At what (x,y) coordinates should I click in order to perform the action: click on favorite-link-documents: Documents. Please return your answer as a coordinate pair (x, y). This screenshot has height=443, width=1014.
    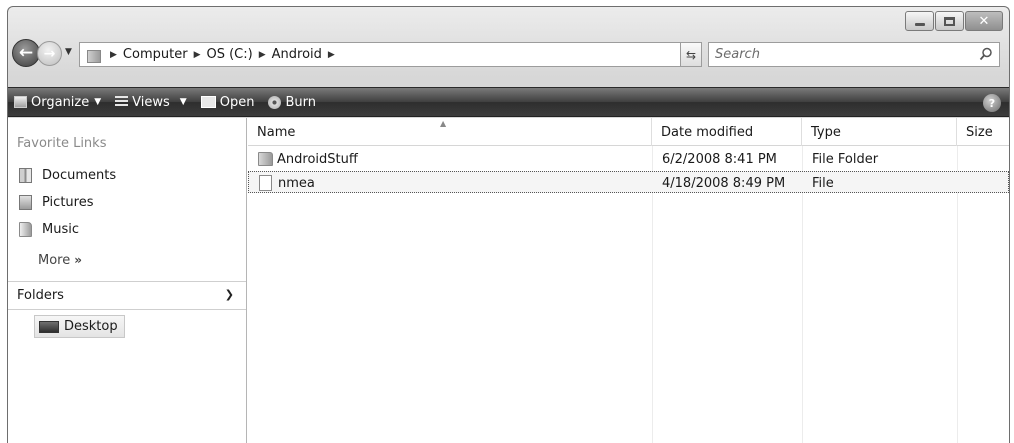
    Looking at the image, I should click on (67, 175).